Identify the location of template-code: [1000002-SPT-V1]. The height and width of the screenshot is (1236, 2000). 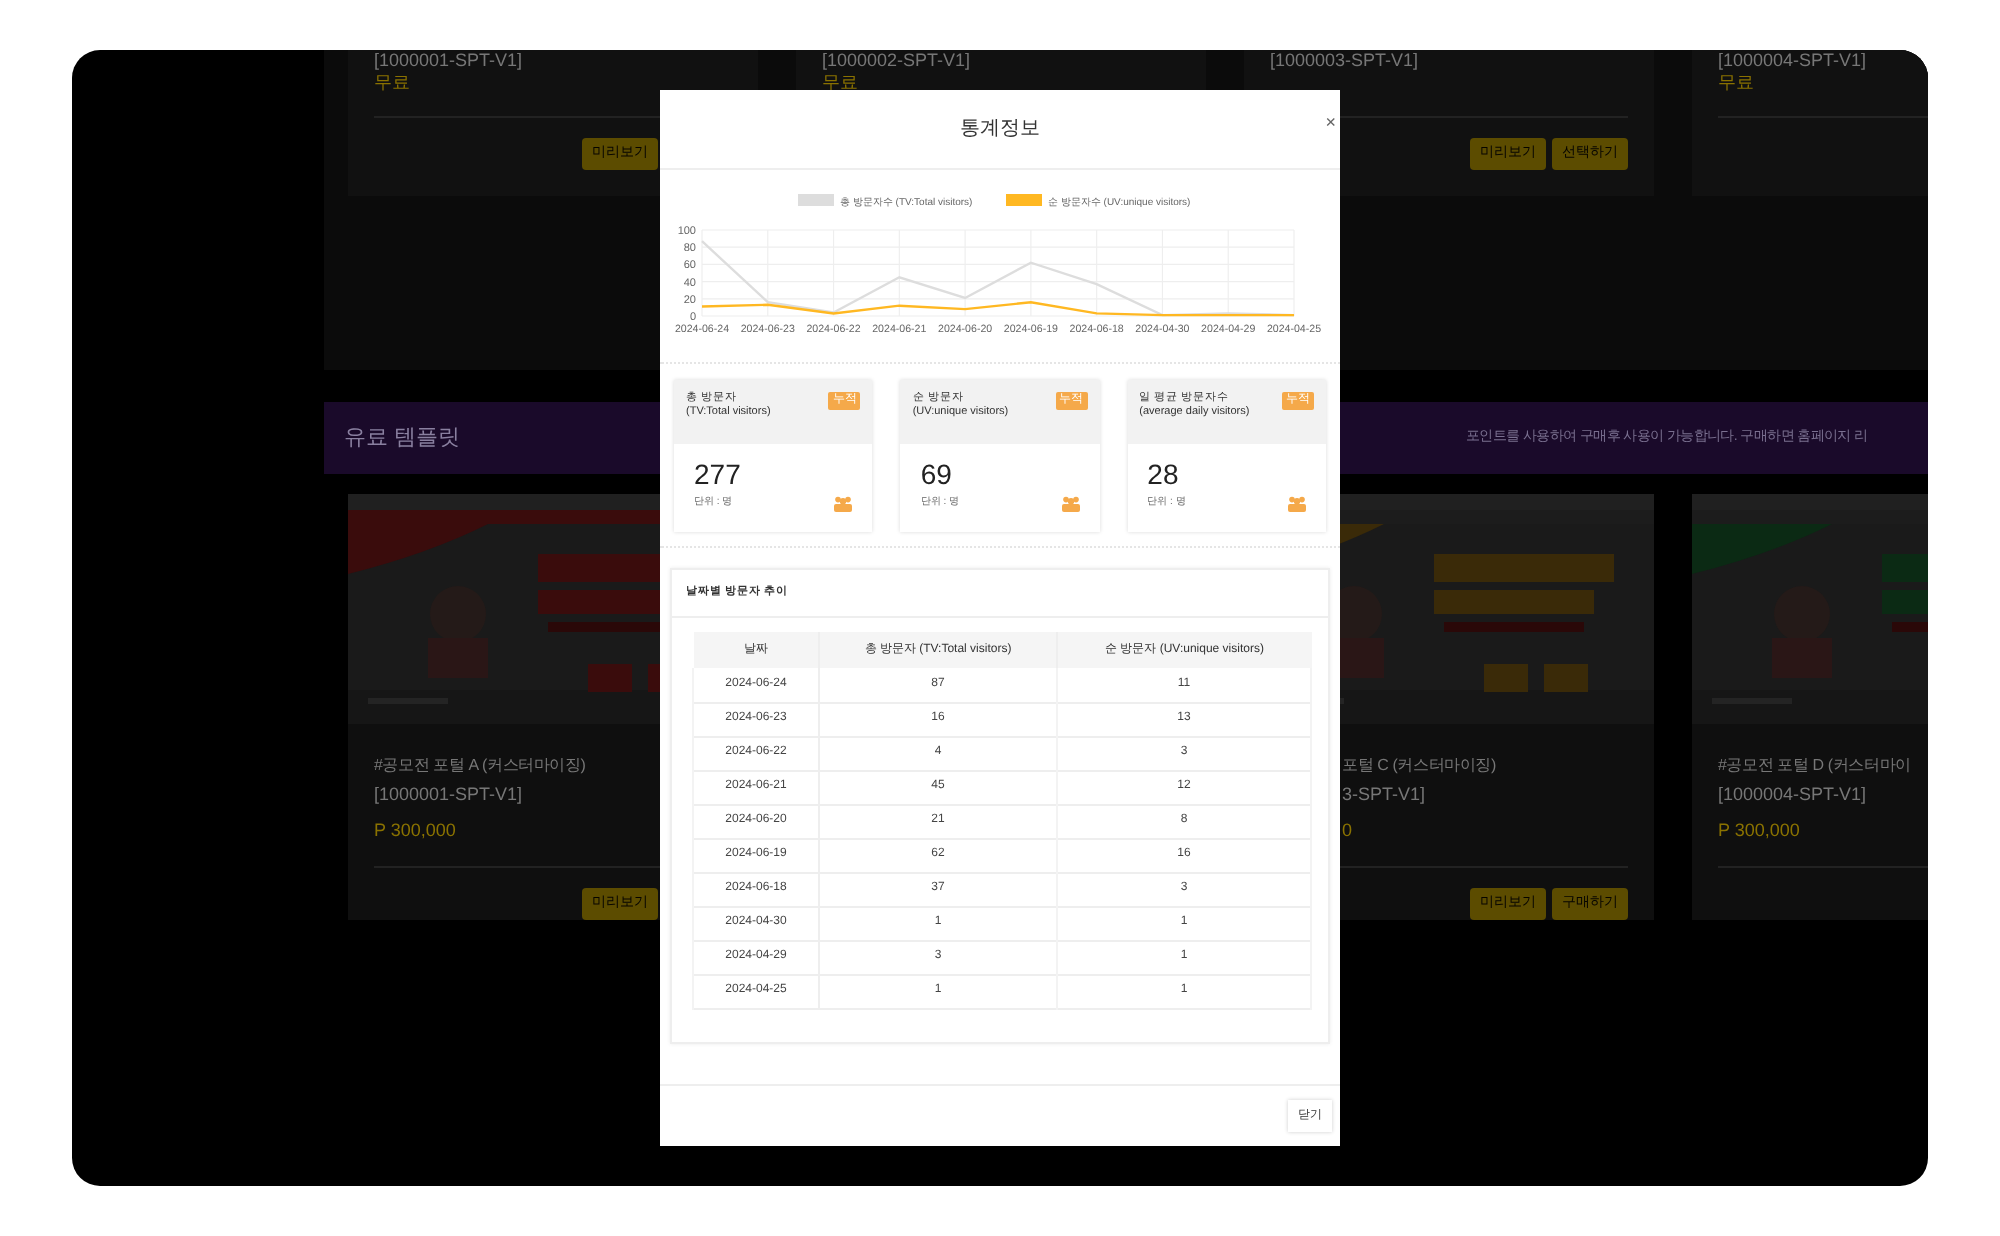
(897, 60).